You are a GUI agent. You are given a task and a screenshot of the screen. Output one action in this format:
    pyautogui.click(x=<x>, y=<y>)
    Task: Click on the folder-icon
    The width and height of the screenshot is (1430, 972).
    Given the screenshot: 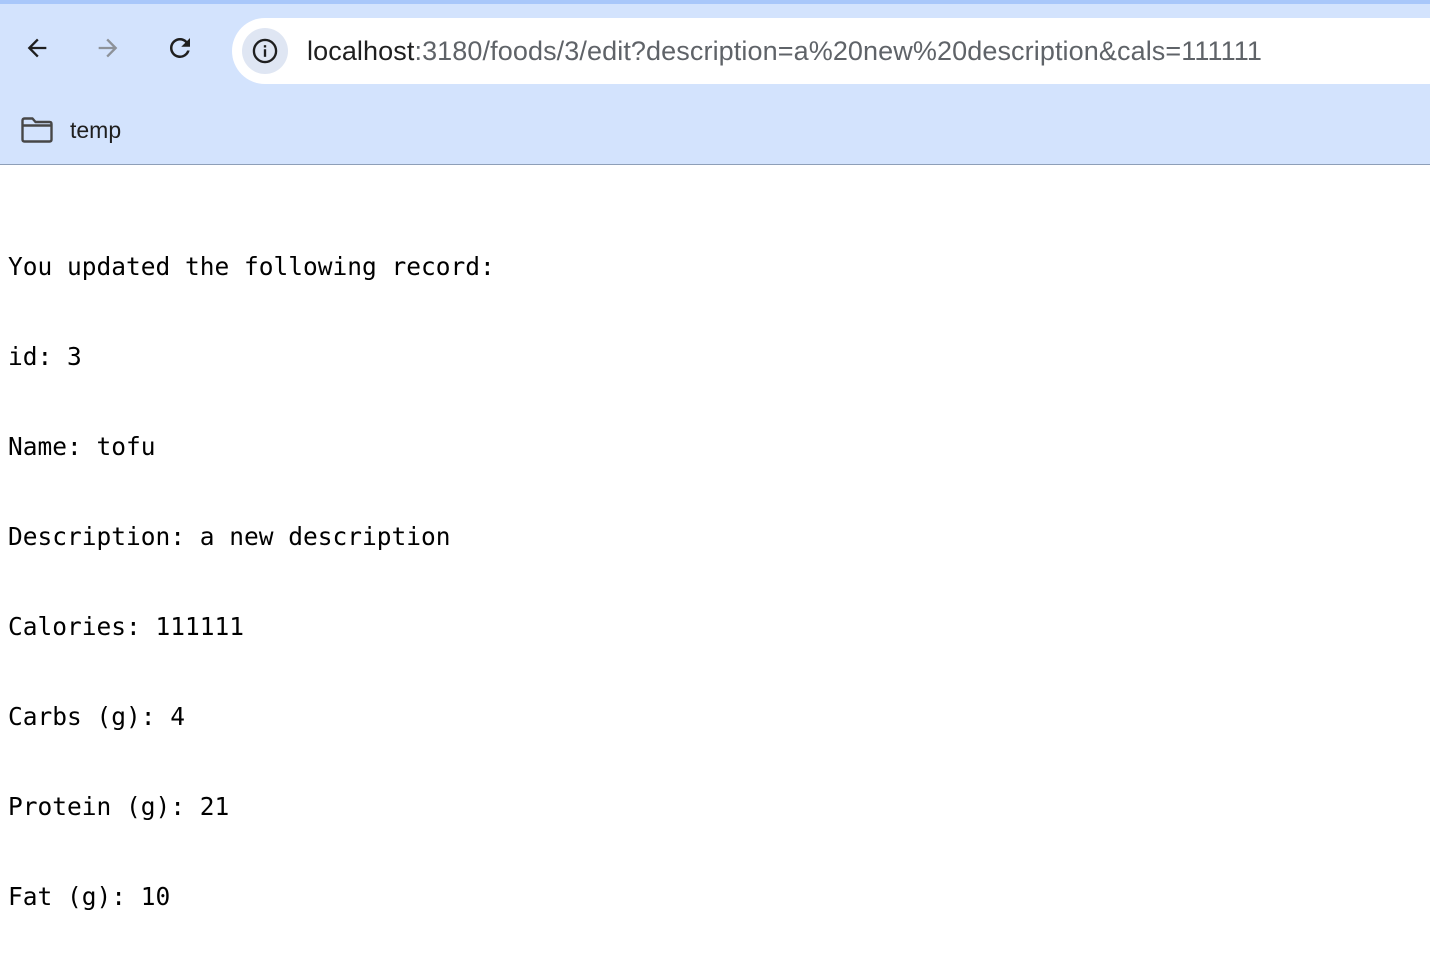 What is the action you would take?
    pyautogui.click(x=37, y=130)
    